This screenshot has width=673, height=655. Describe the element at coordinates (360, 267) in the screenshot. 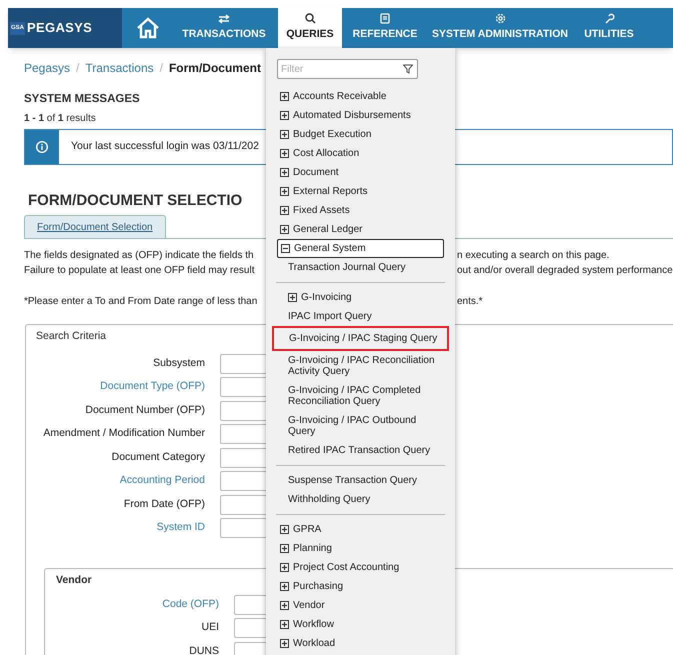

I see `menu-item: Transaction Journal Query` at that location.